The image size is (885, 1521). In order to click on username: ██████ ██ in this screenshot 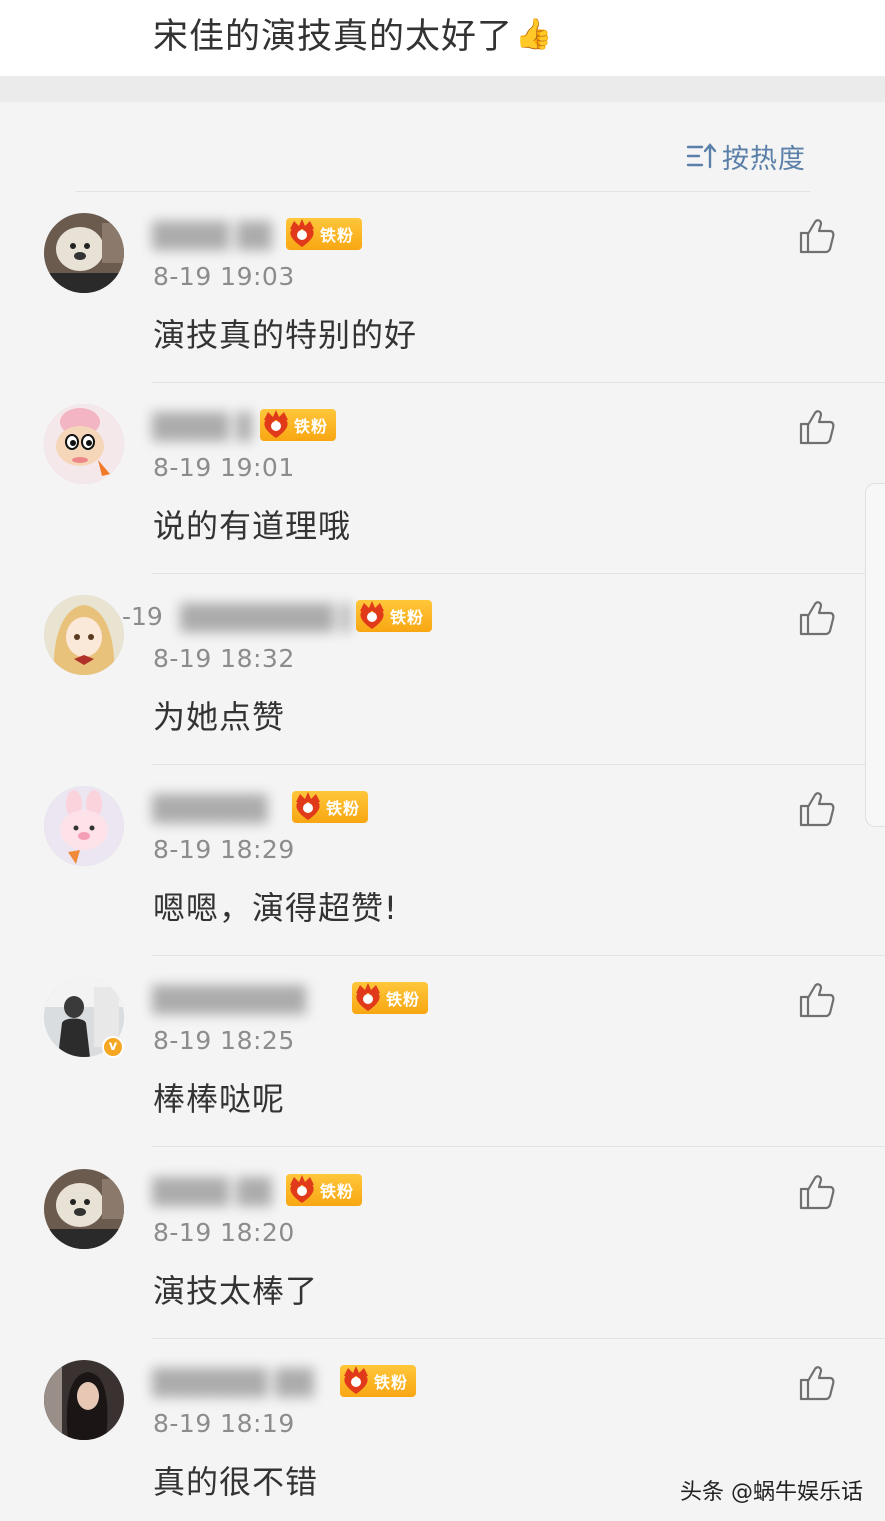, I will do `click(242, 1383)`.